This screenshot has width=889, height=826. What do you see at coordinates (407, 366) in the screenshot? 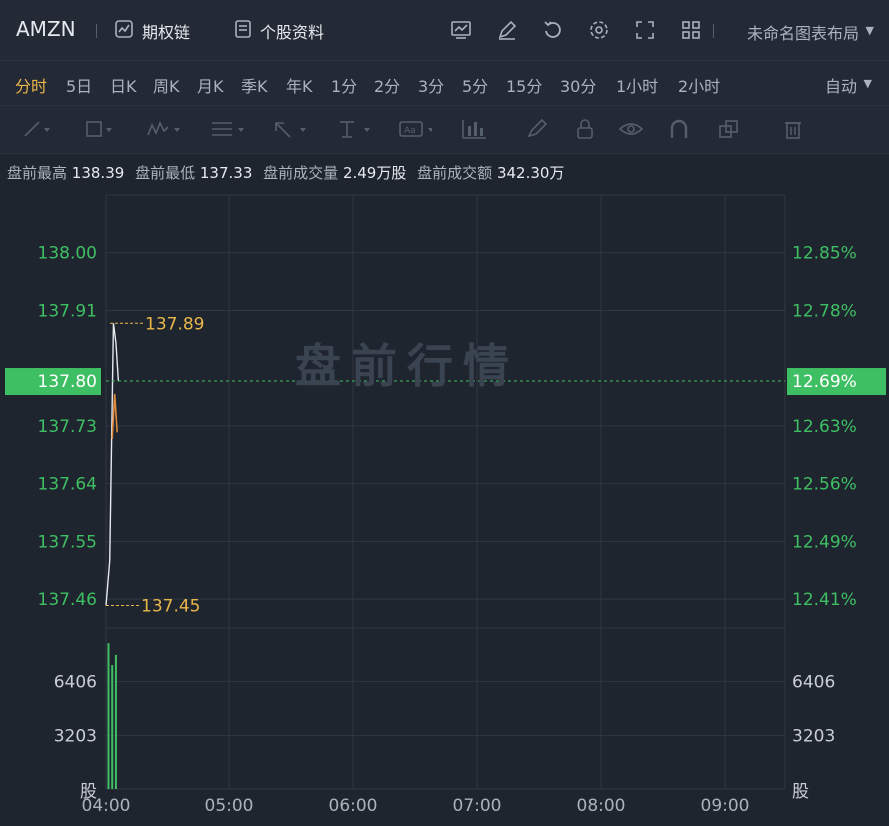
I see `watermark: 盘前行情` at bounding box center [407, 366].